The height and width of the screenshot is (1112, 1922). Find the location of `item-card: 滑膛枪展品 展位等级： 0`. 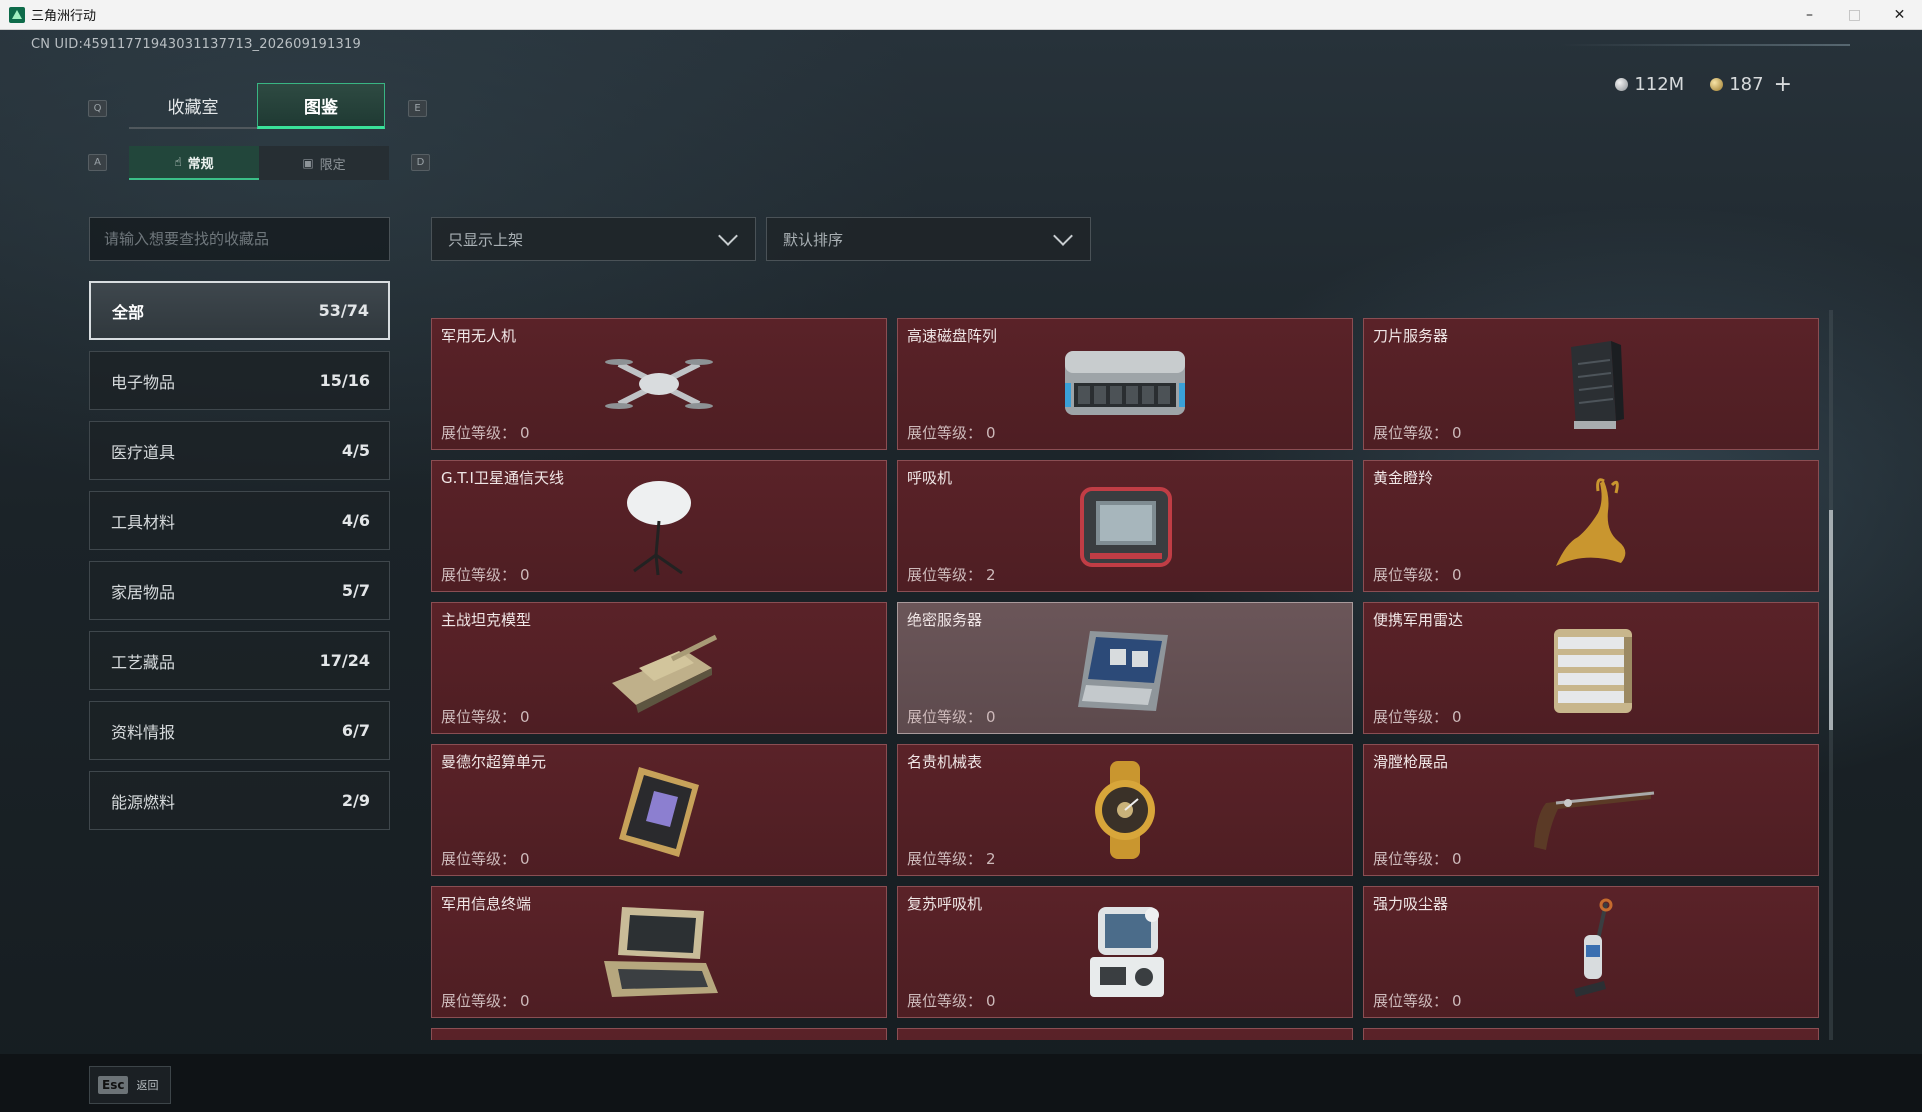

item-card: 滑膛枪展品 展位等级： 0 is located at coordinates (1591, 810).